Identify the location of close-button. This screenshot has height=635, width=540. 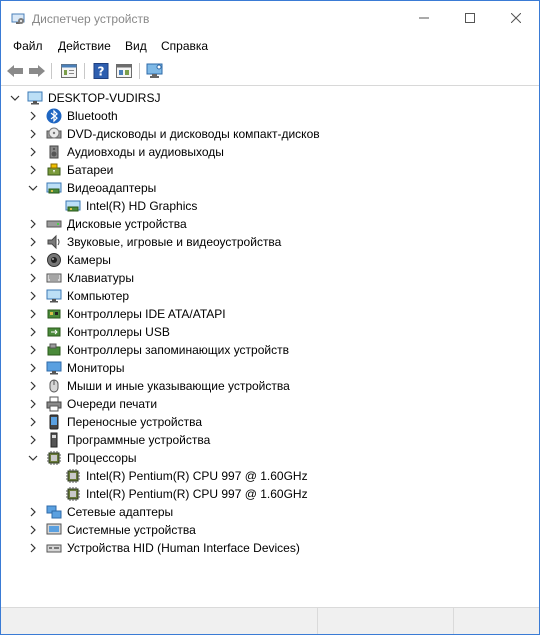
(516, 18).